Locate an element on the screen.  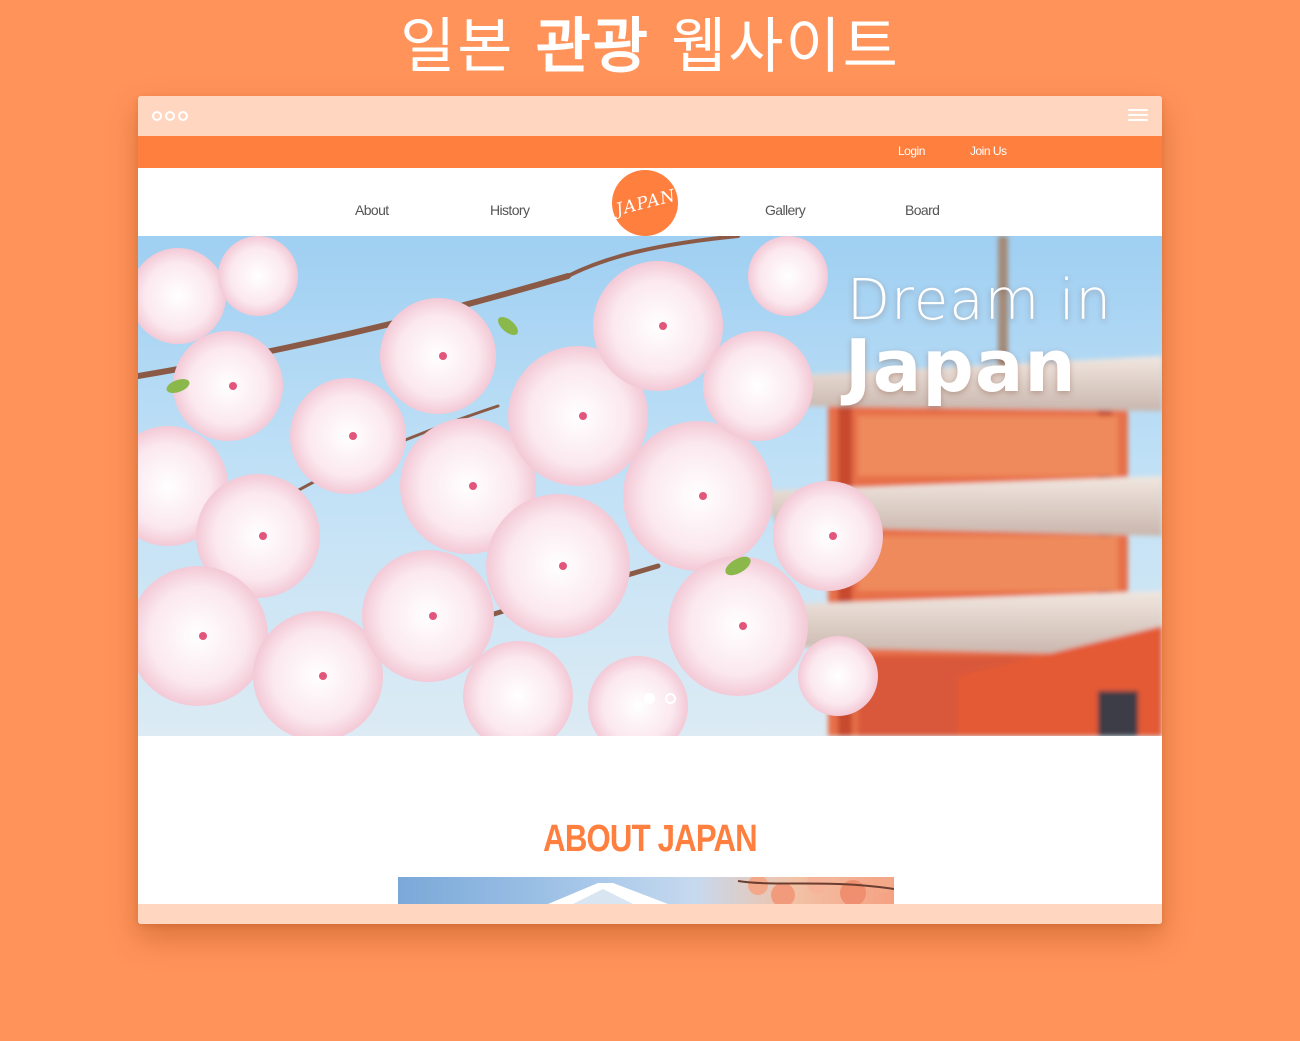
heading-text-bold: 관광 is located at coordinates (592, 47).